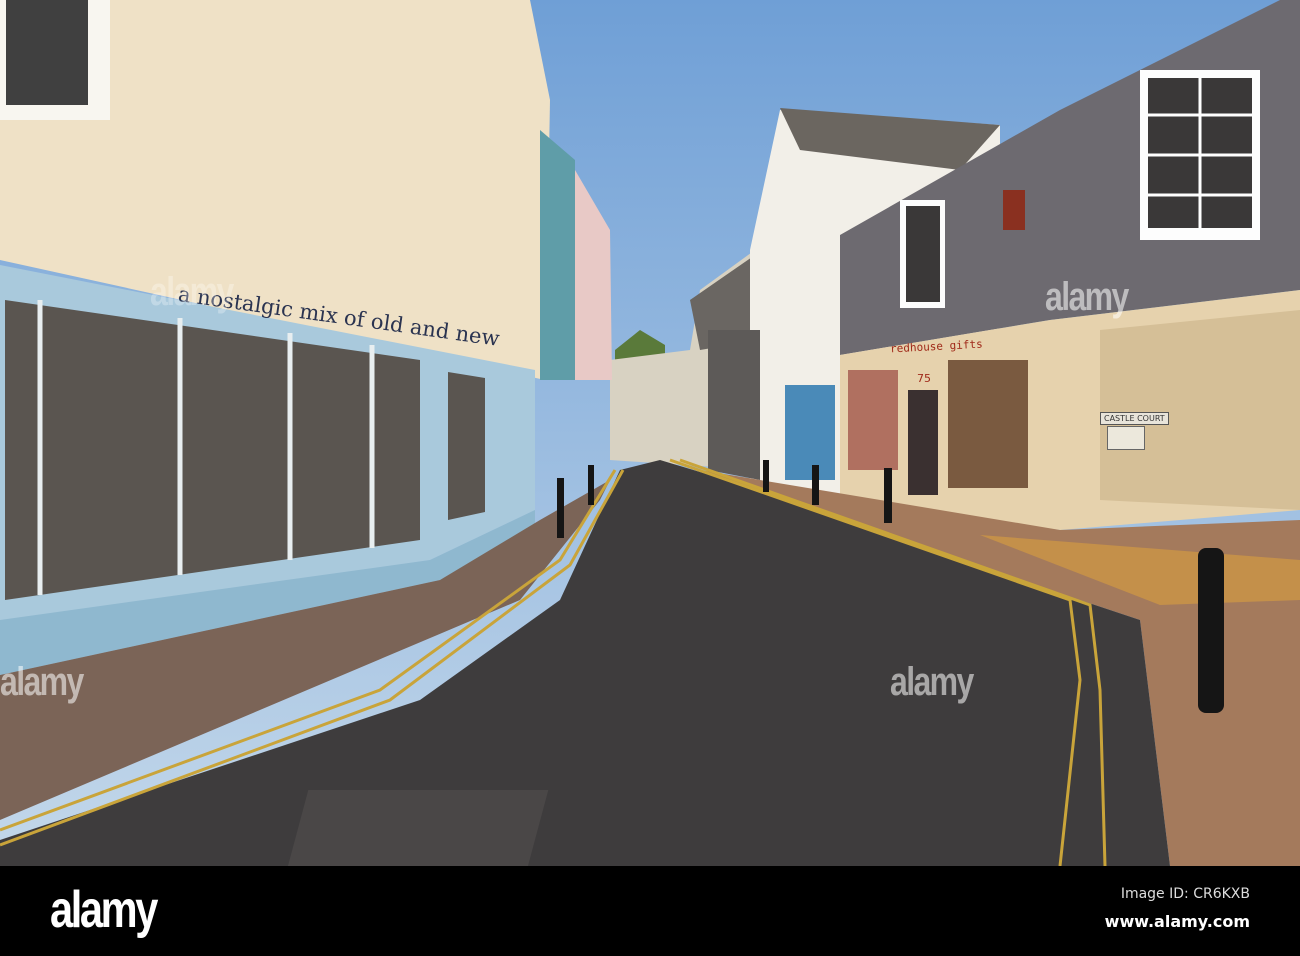  What do you see at coordinates (1177, 921) in the screenshot?
I see `site-url: www.alamy.com` at bounding box center [1177, 921].